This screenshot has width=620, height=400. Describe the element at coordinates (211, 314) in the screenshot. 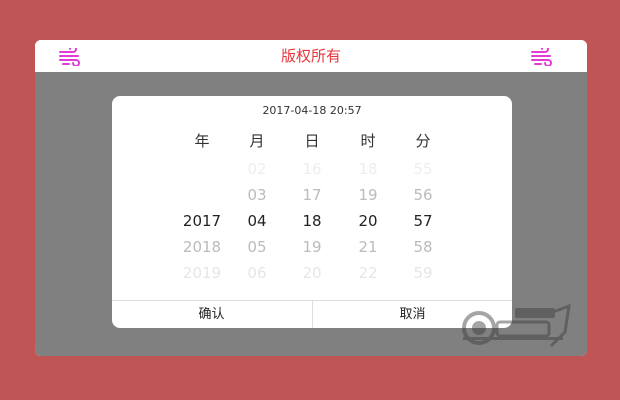

I see `confirm-button: 确认` at that location.